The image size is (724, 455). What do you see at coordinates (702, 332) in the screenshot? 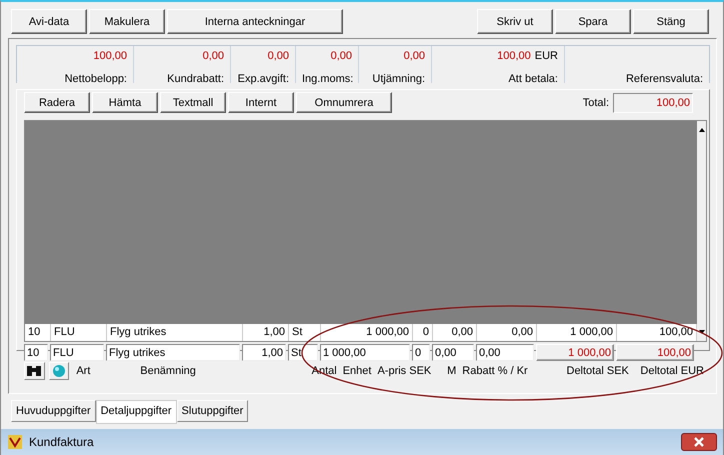
I see `scroll-down-icon` at bounding box center [702, 332].